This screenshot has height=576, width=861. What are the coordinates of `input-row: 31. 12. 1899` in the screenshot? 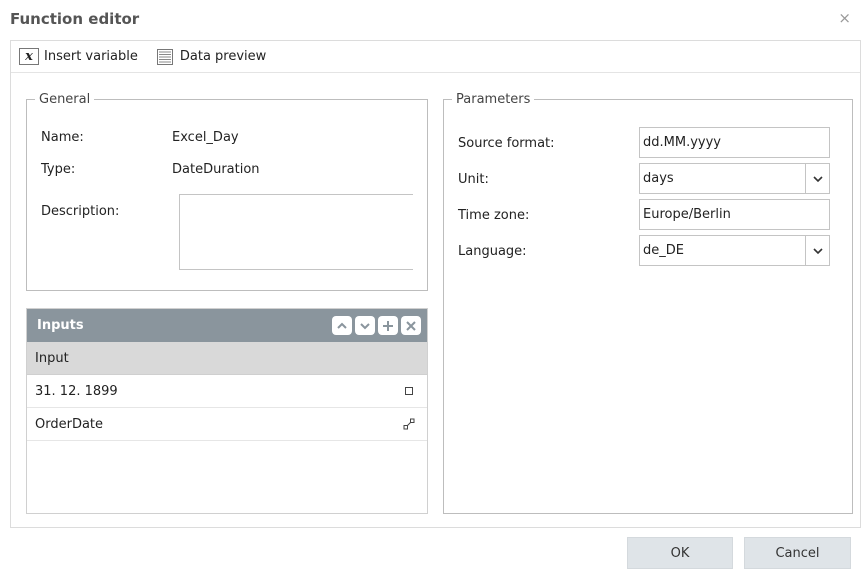 It's located at (227, 391).